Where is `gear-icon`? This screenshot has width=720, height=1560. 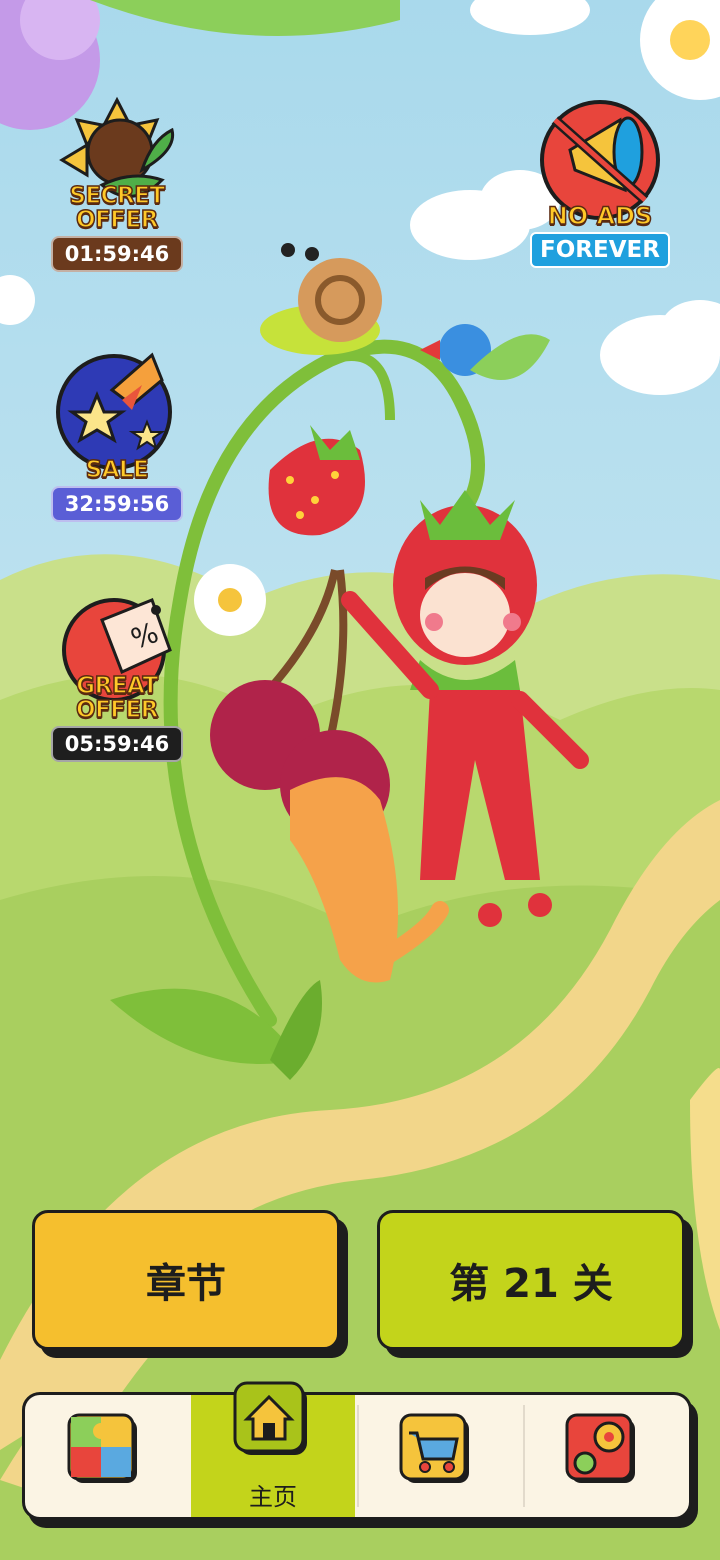 gear-icon is located at coordinates (600, 1448).